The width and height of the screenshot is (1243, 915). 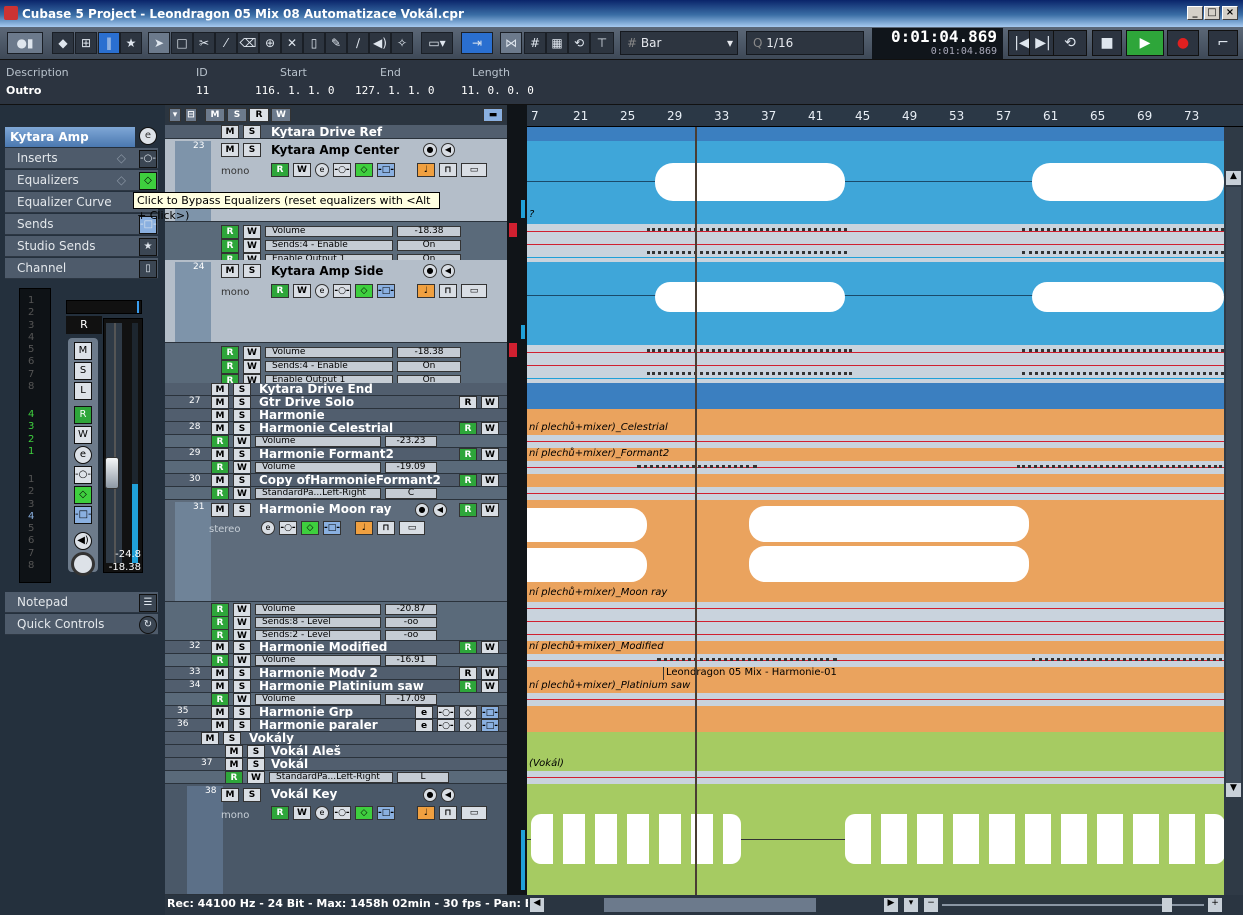 What do you see at coordinates (537, 905) in the screenshot?
I see `scroll-left-arrow-icon: ◀` at bounding box center [537, 905].